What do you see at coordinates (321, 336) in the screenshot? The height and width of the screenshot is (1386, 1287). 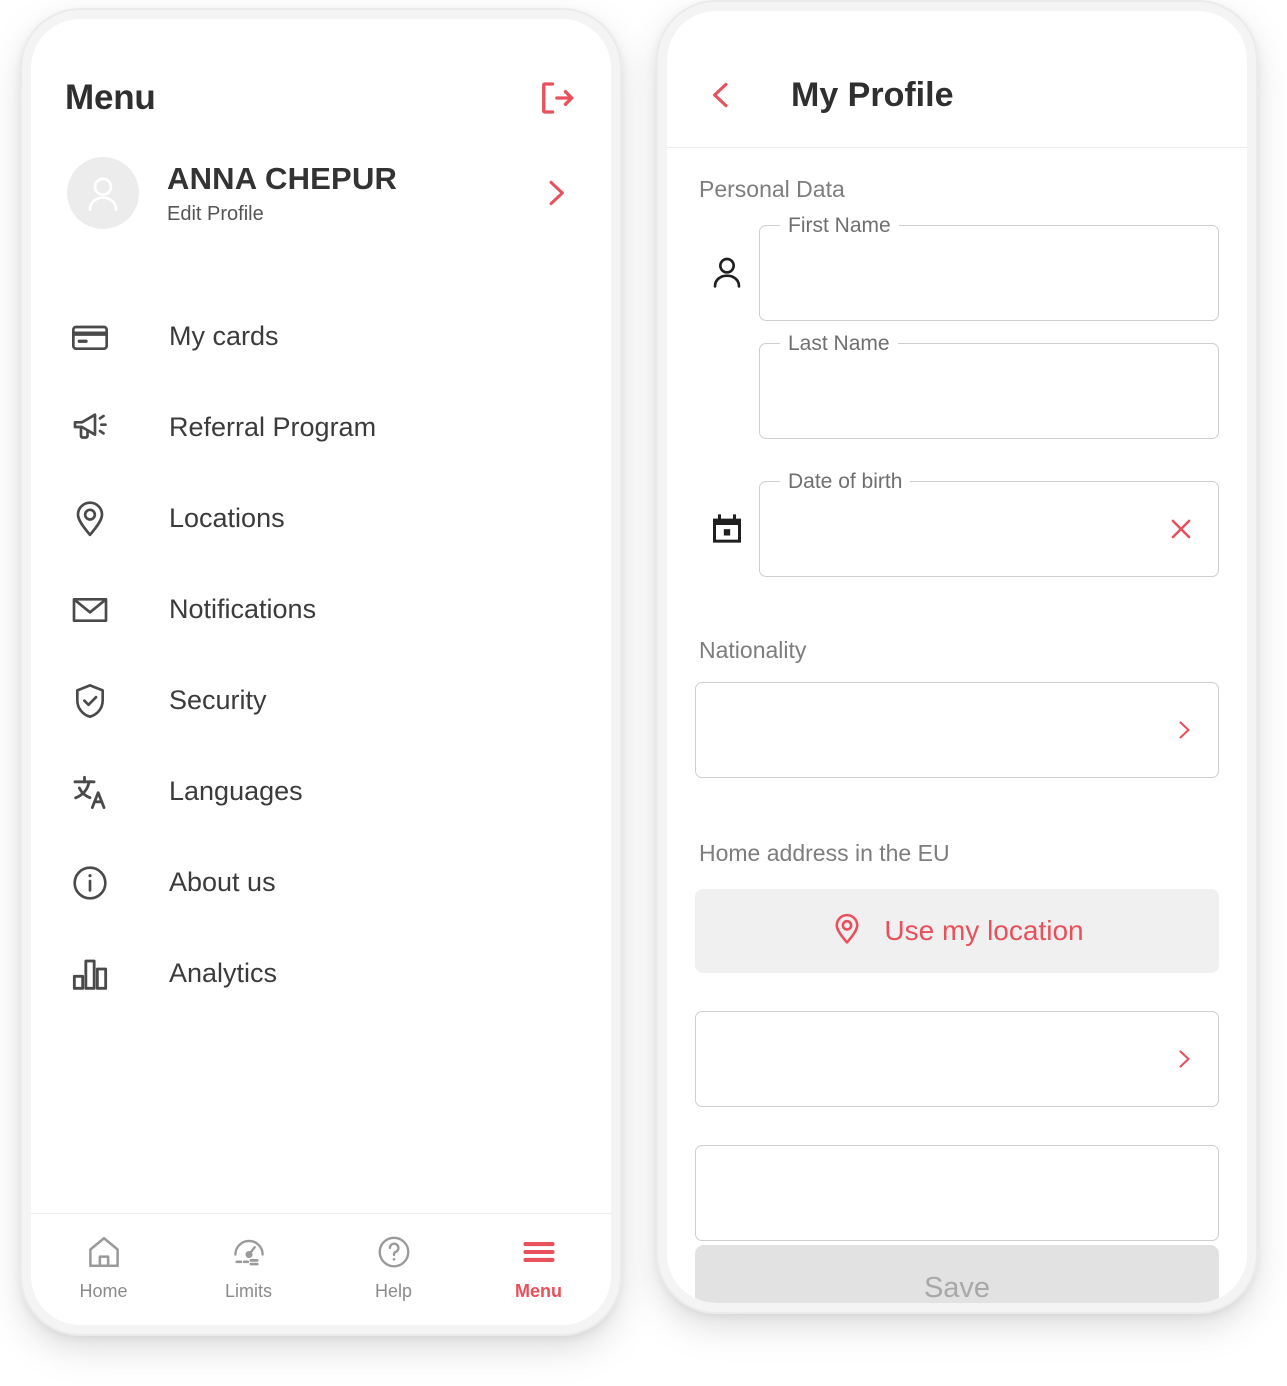 I see `sidebar-item-my-cards: My cards` at bounding box center [321, 336].